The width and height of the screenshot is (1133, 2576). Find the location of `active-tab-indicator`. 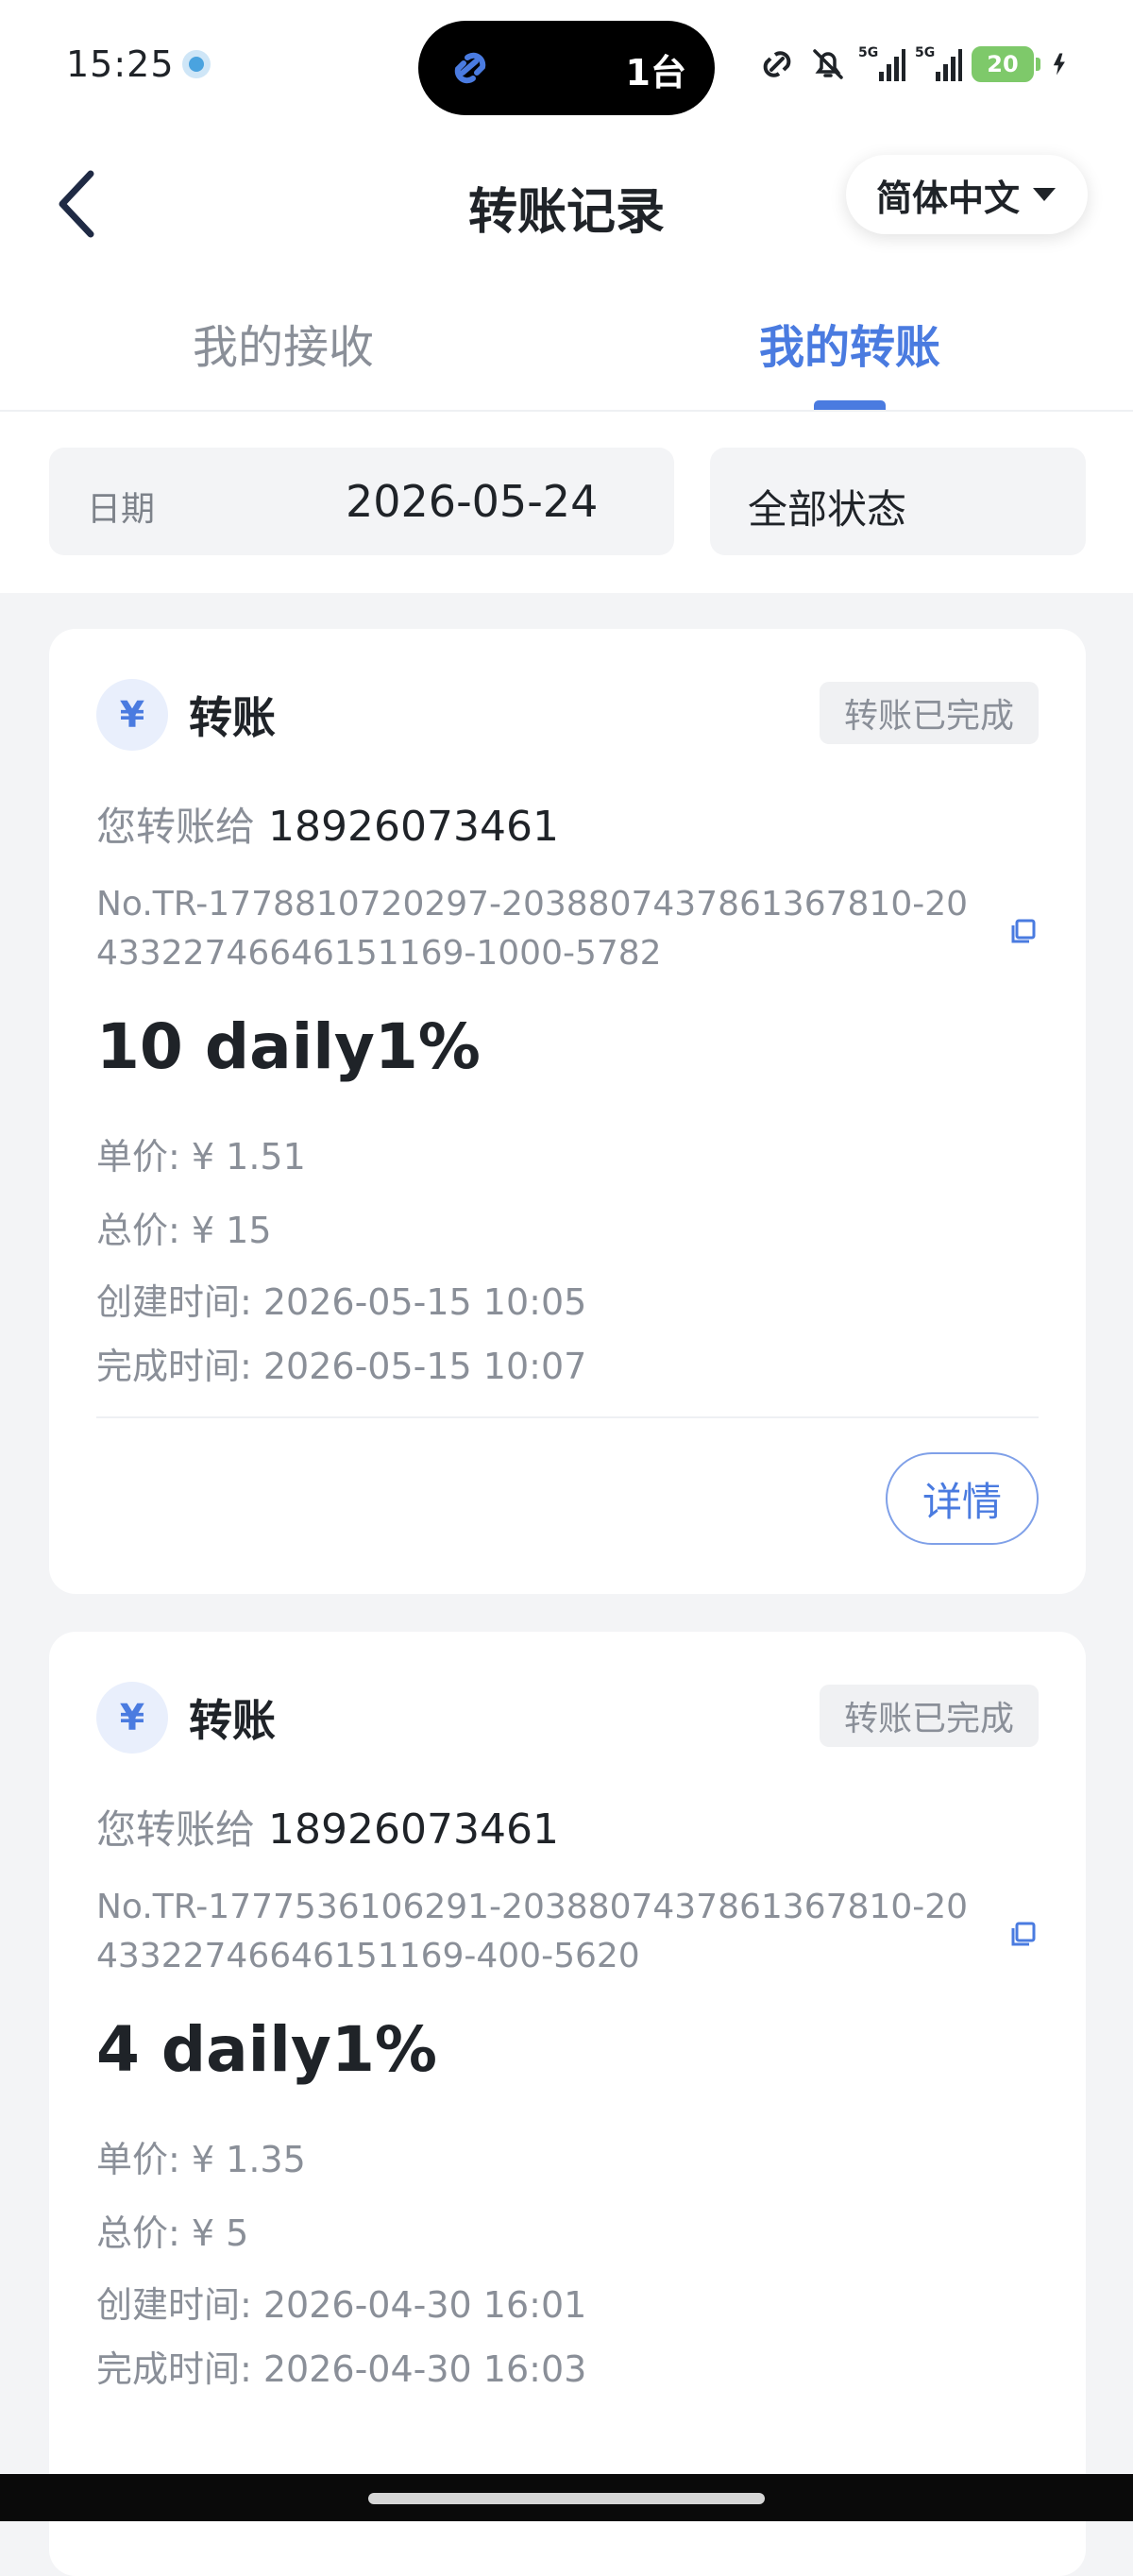

active-tab-indicator is located at coordinates (850, 405).